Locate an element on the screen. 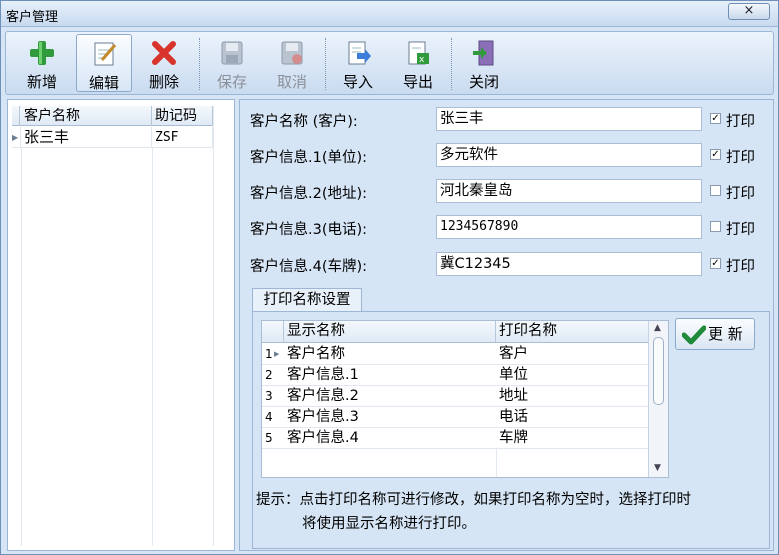 Image resolution: width=779 pixels, height=555 pixels. export-icon: x is located at coordinates (418, 53).